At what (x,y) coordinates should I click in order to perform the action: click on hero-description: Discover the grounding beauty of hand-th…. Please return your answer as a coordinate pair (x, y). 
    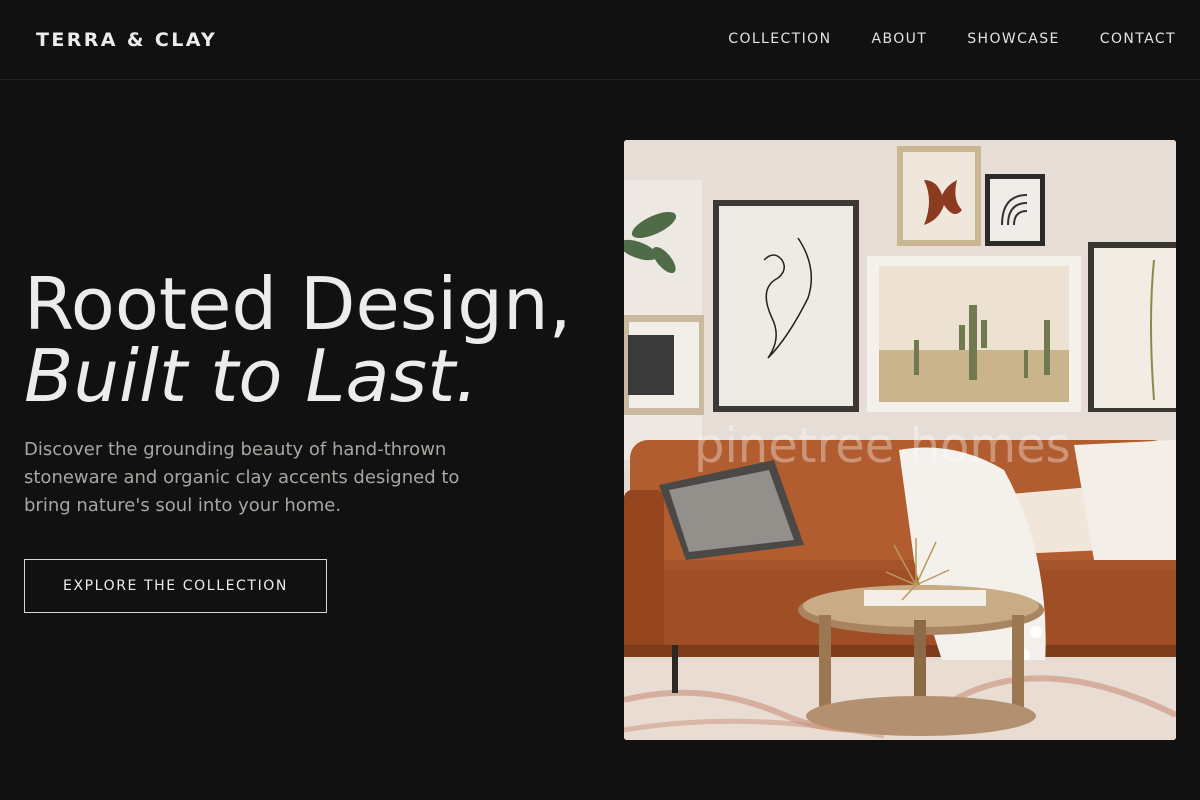
    Looking at the image, I should click on (242, 477).